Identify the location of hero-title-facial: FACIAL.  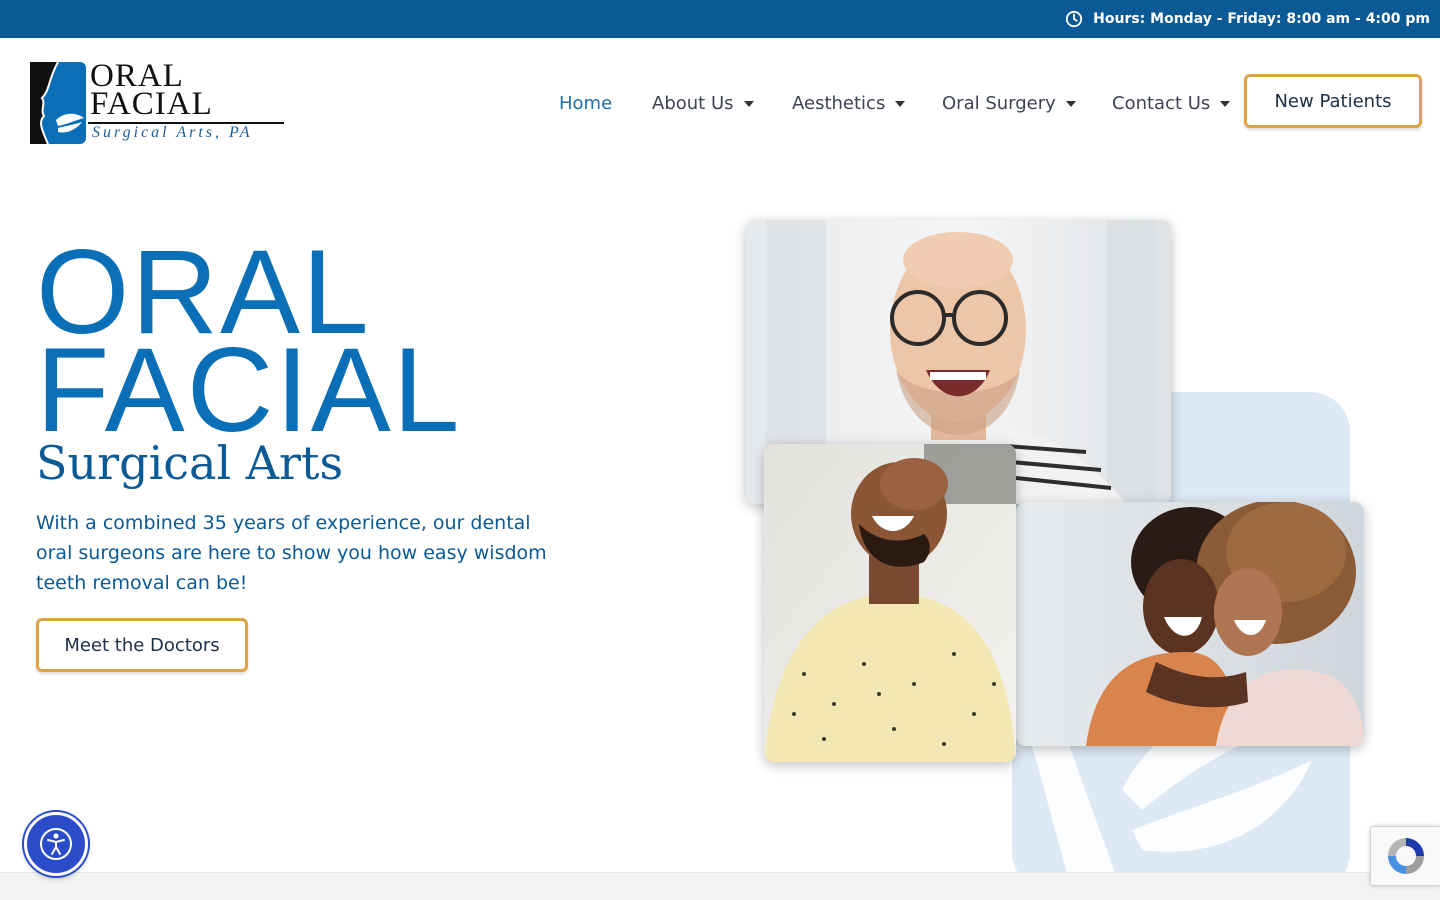
(249, 390).